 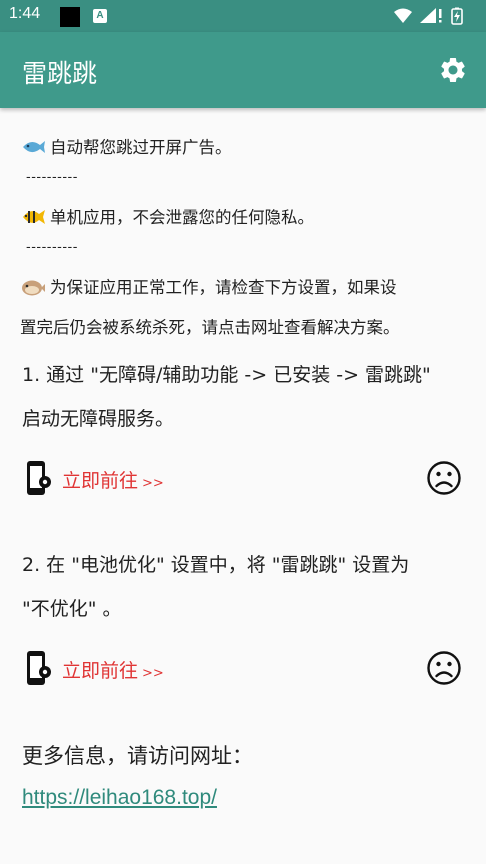 I want to click on intro-text-3b: 置完后仍会被系统杀死，请点击网址查看解决方案。, so click(x=210, y=327).